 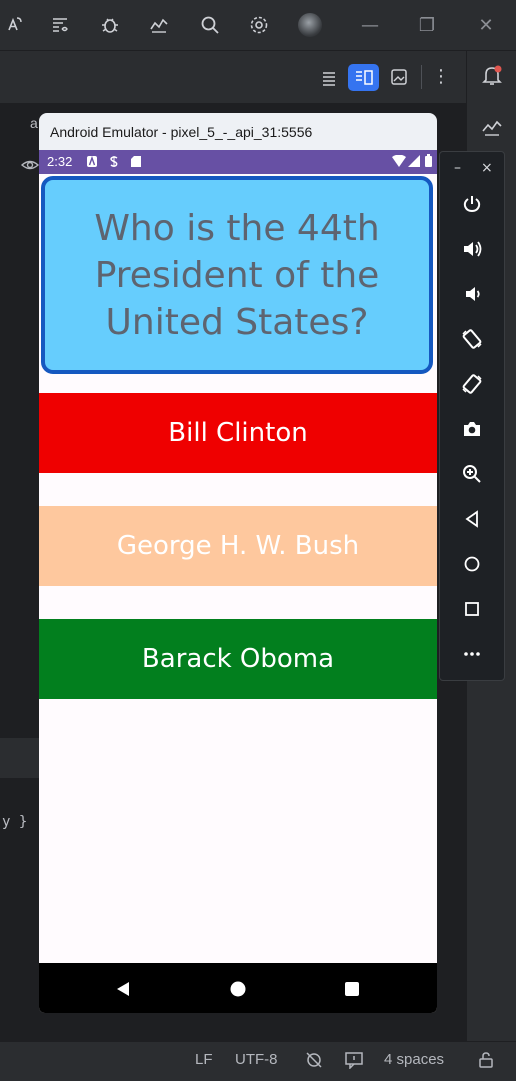 What do you see at coordinates (314, 1060) in the screenshot?
I see `inspection-profile-icon` at bounding box center [314, 1060].